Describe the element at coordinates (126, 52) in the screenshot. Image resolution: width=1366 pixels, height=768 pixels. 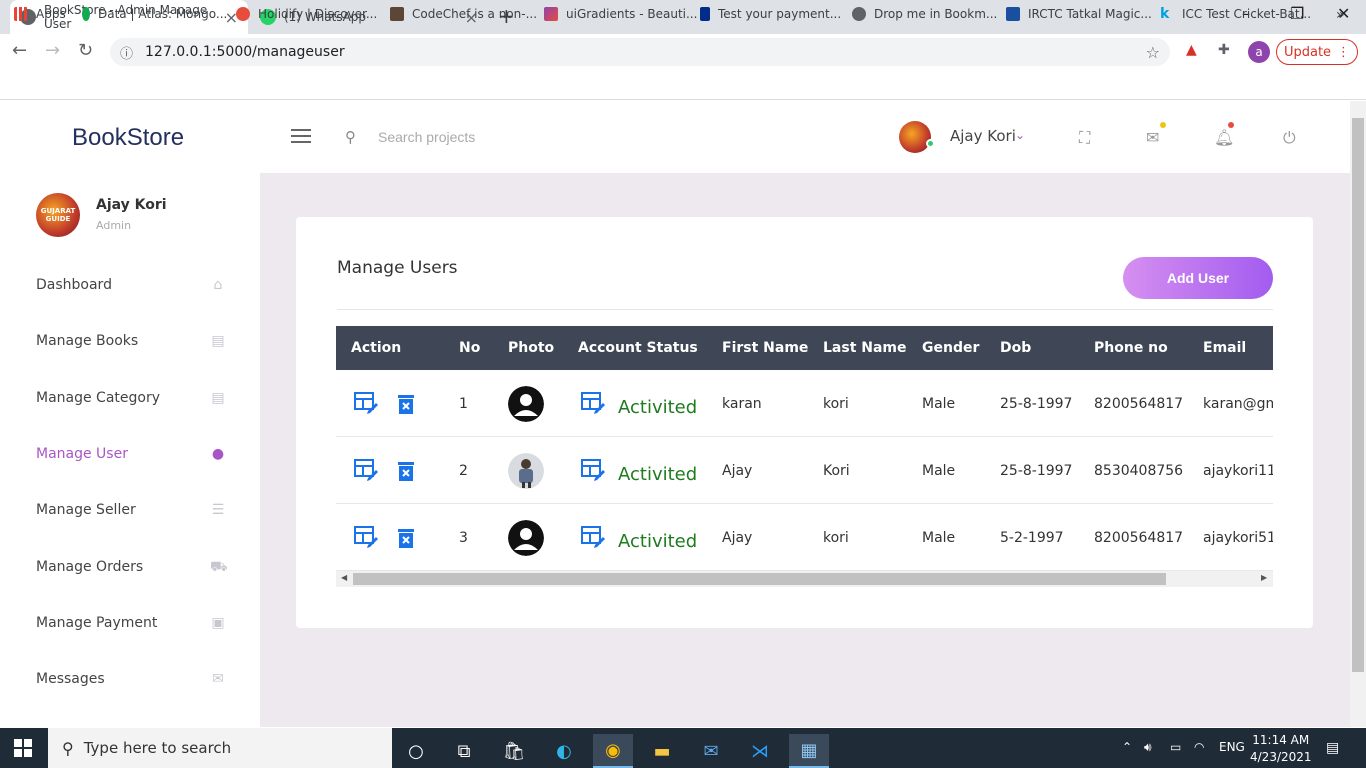
I see `info-icon: ⓘ` at that location.